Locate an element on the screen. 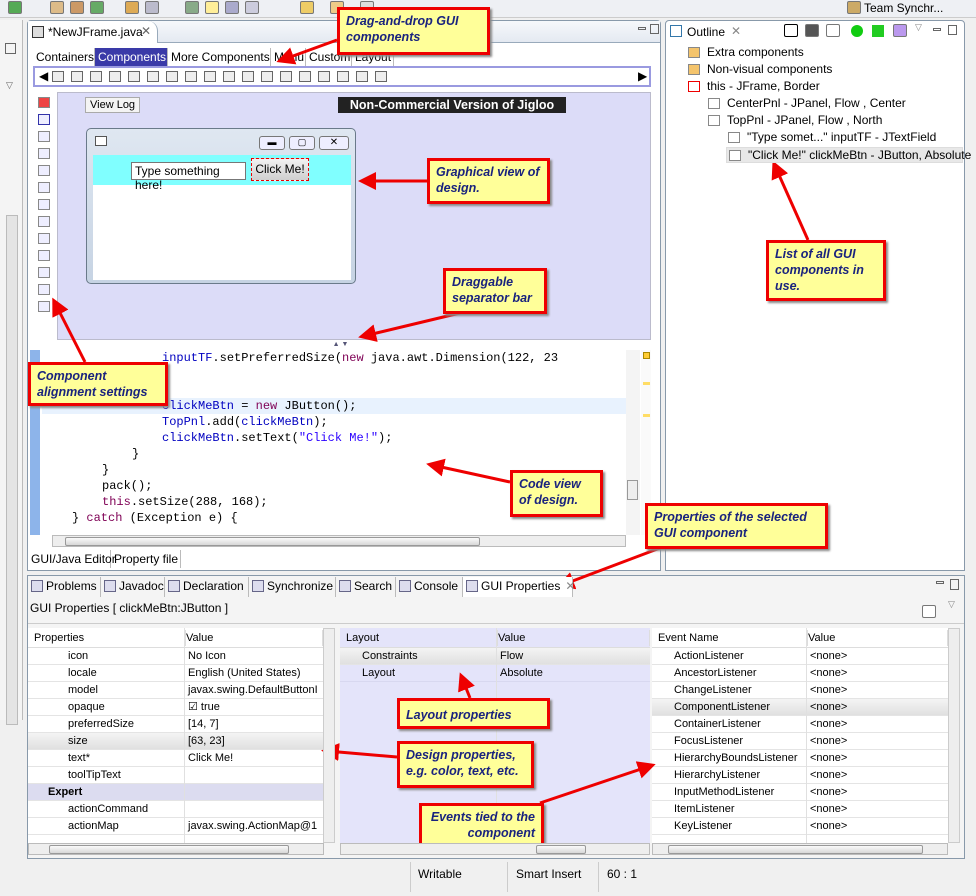  combo-box-icon is located at coordinates (153, 76).